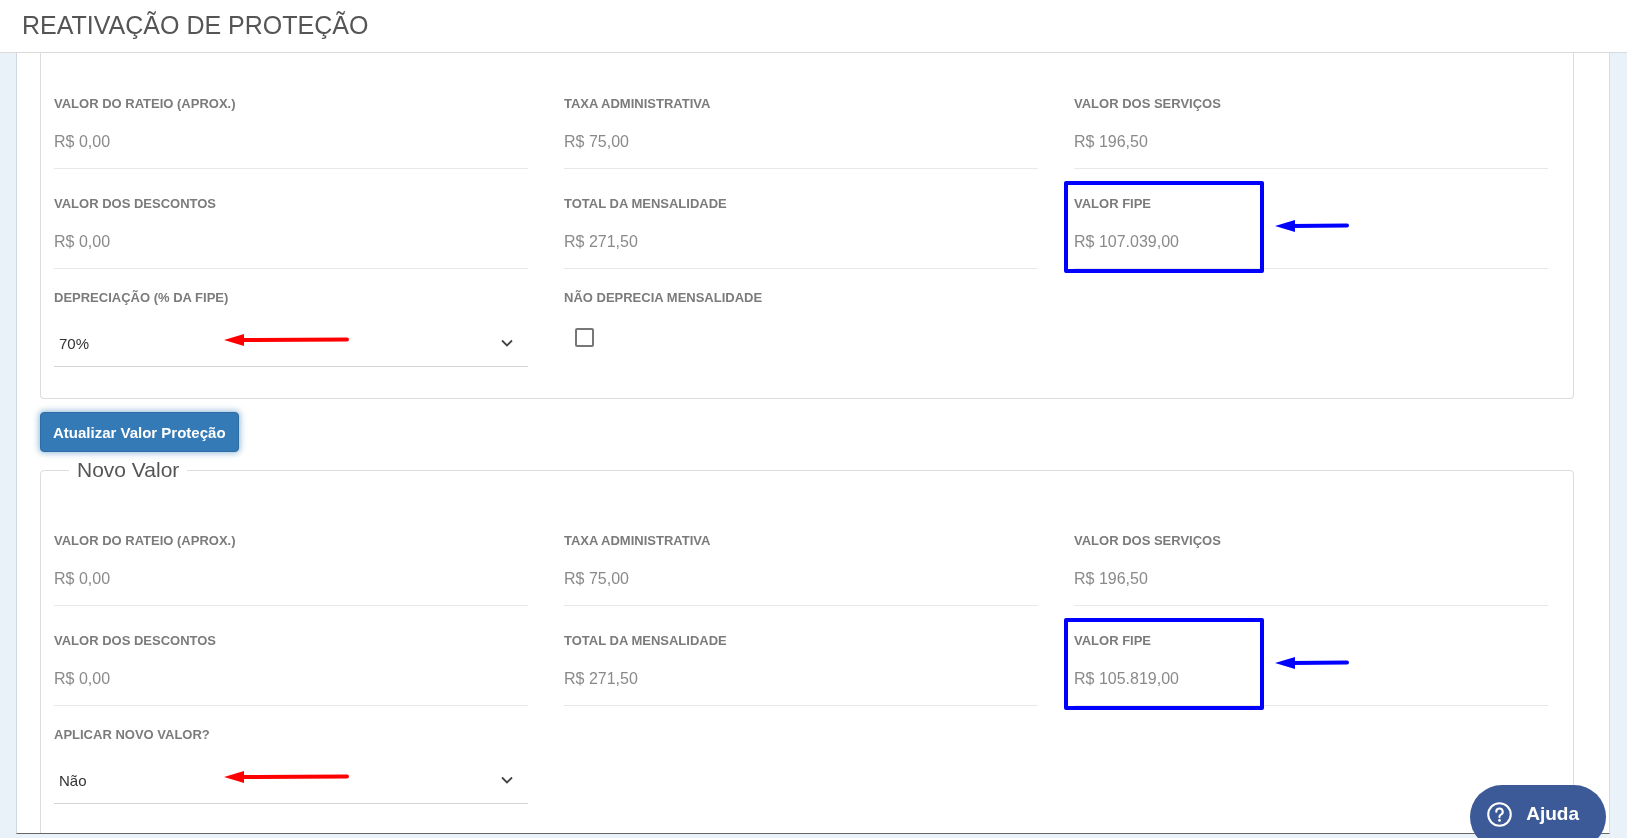 The height and width of the screenshot is (838, 1627). I want to click on page-title: REATIVAÇÃO DE PROTEÇÃO, so click(195, 24).